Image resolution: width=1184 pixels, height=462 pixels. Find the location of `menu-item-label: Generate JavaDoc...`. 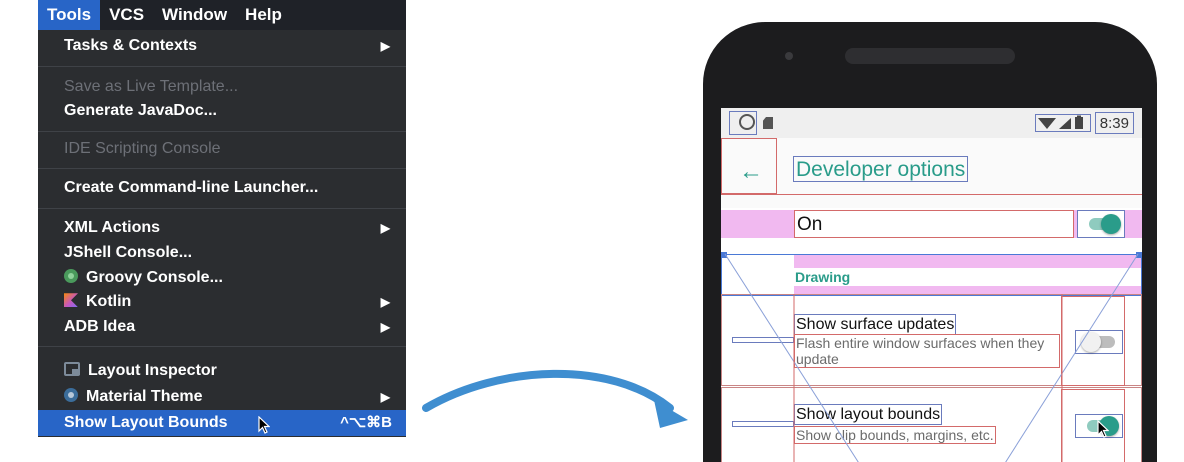

menu-item-label: Generate JavaDoc... is located at coordinates (140, 110).